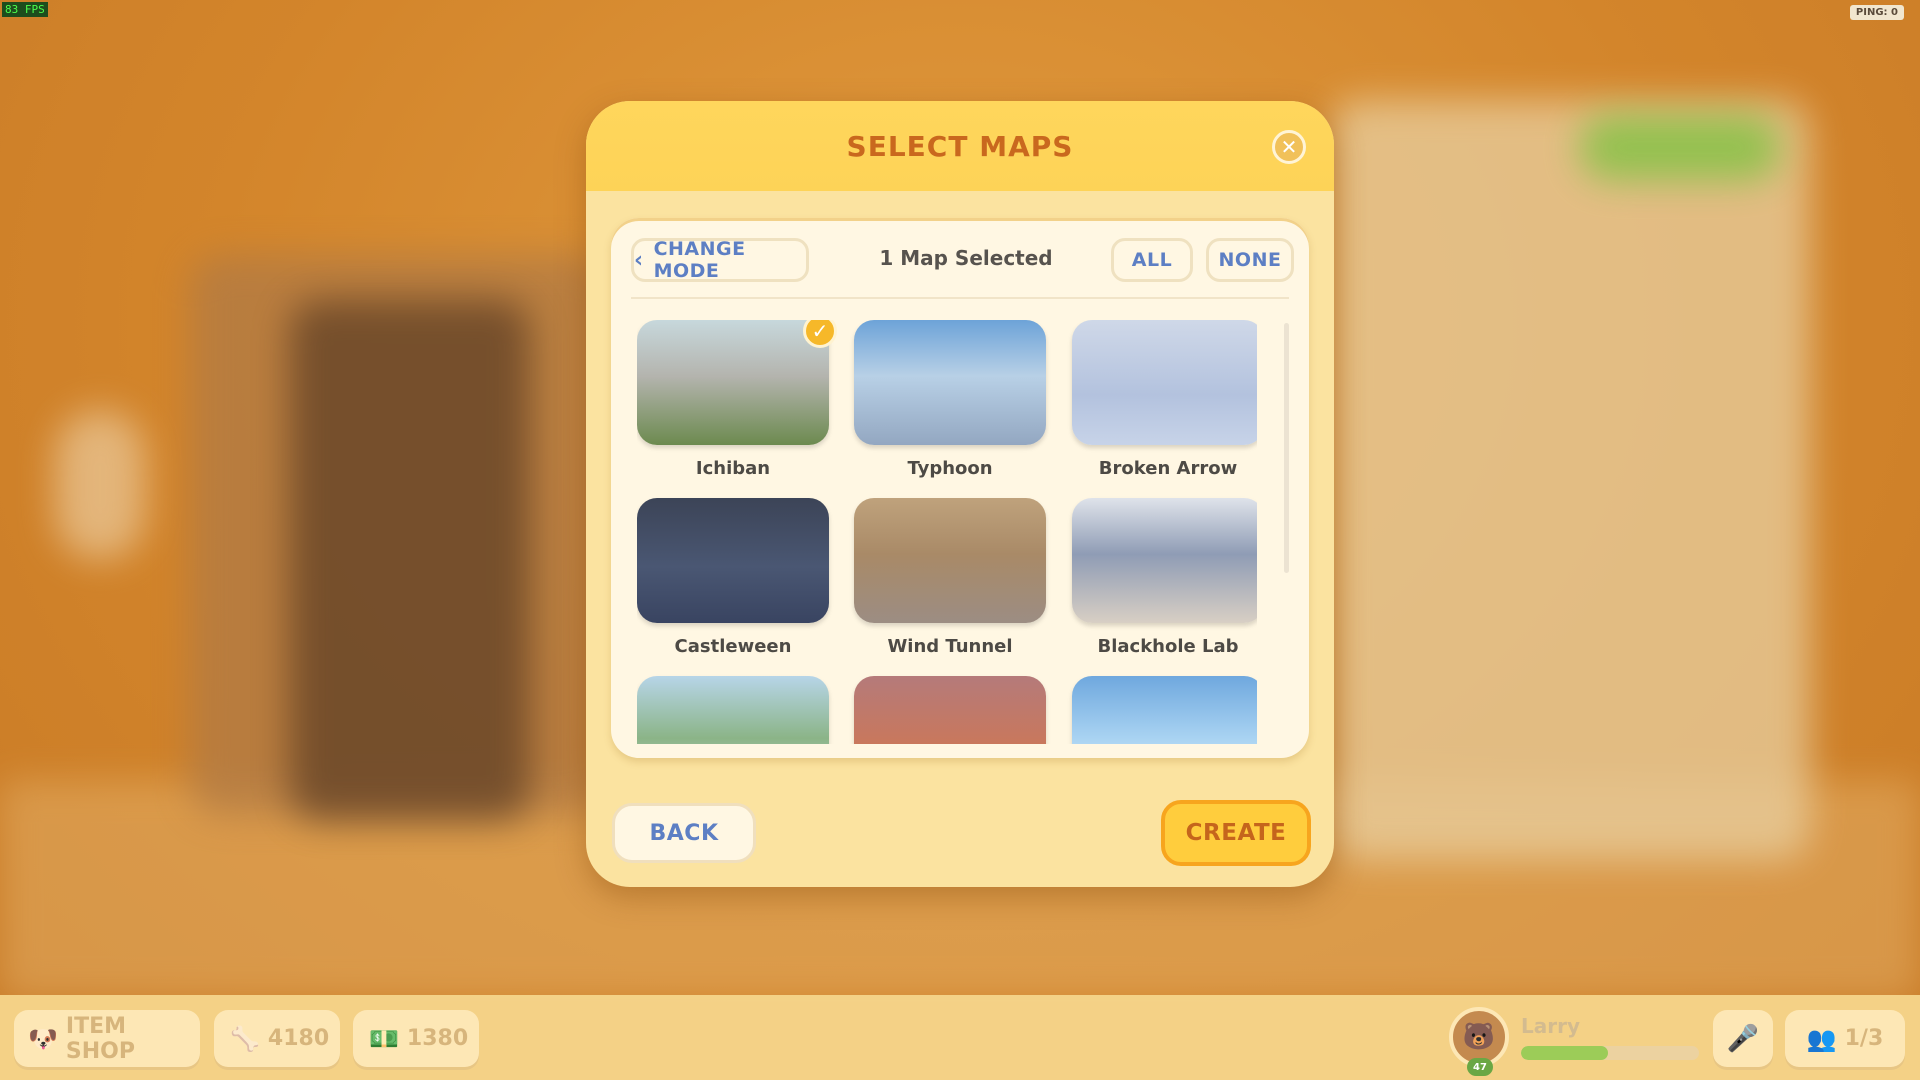 The height and width of the screenshot is (1080, 1920). Describe the element at coordinates (43, 1038) in the screenshot. I see `shop-icon: 🐶` at that location.